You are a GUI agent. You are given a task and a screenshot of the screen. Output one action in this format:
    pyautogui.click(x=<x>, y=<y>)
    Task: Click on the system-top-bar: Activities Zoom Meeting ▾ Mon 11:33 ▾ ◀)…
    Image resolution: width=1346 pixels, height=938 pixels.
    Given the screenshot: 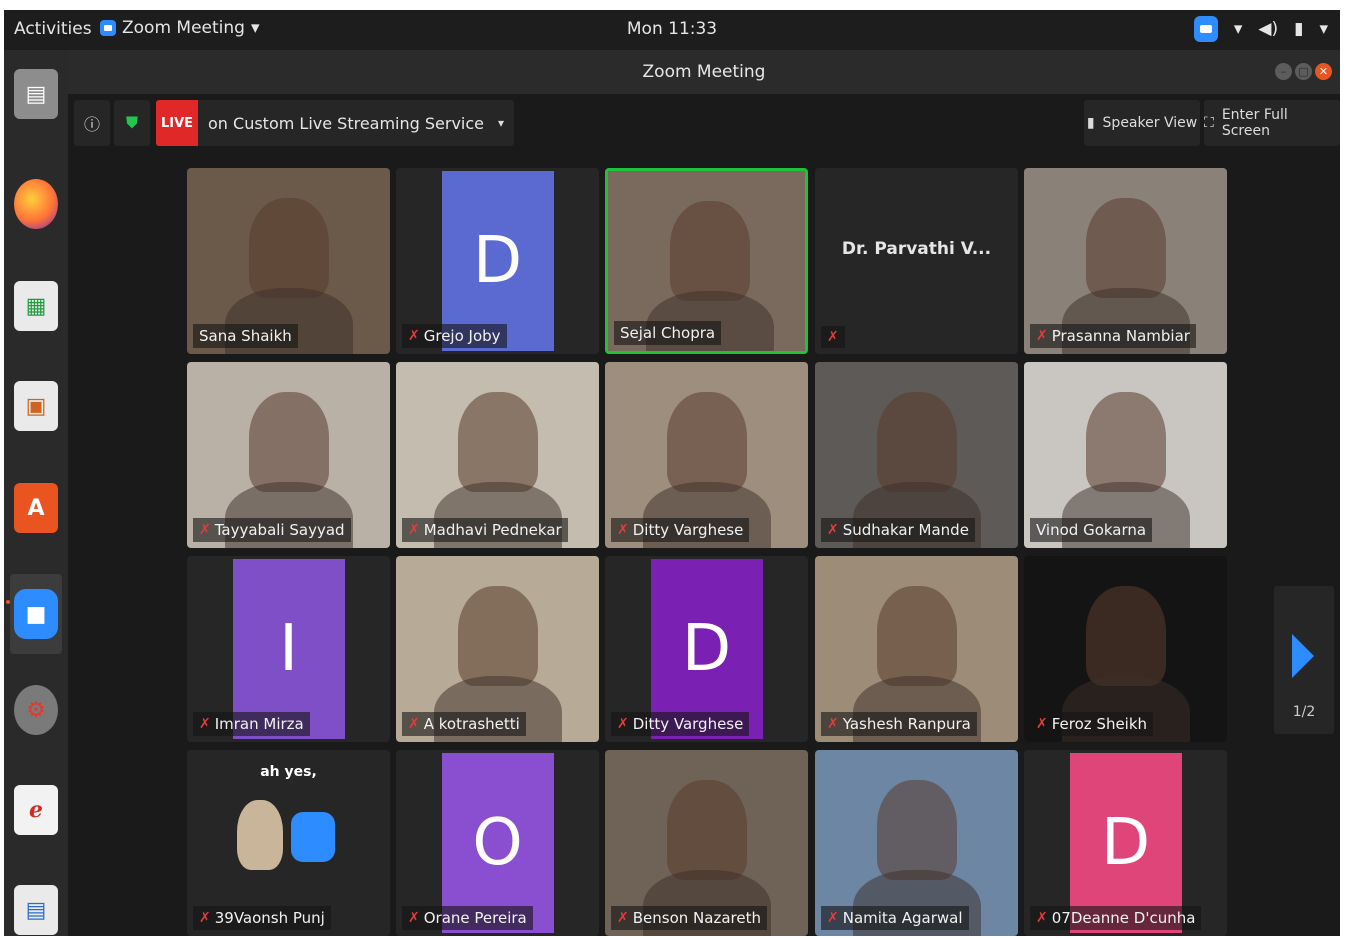 What is the action you would take?
    pyautogui.click(x=672, y=30)
    